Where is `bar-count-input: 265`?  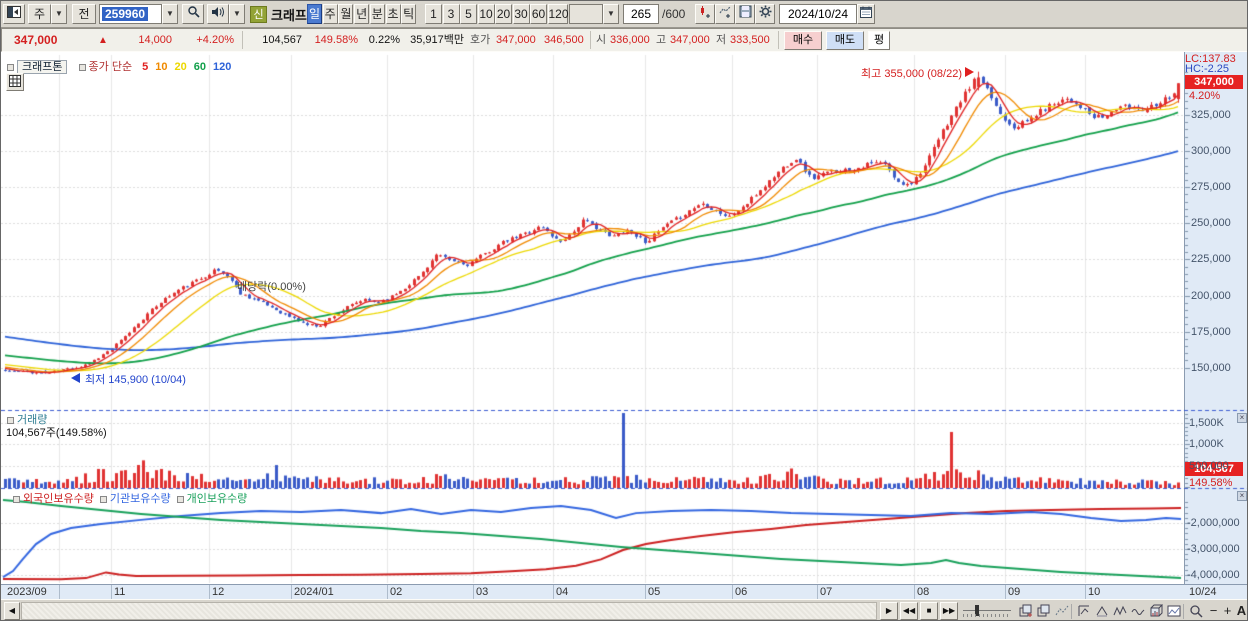 bar-count-input: 265 is located at coordinates (641, 14).